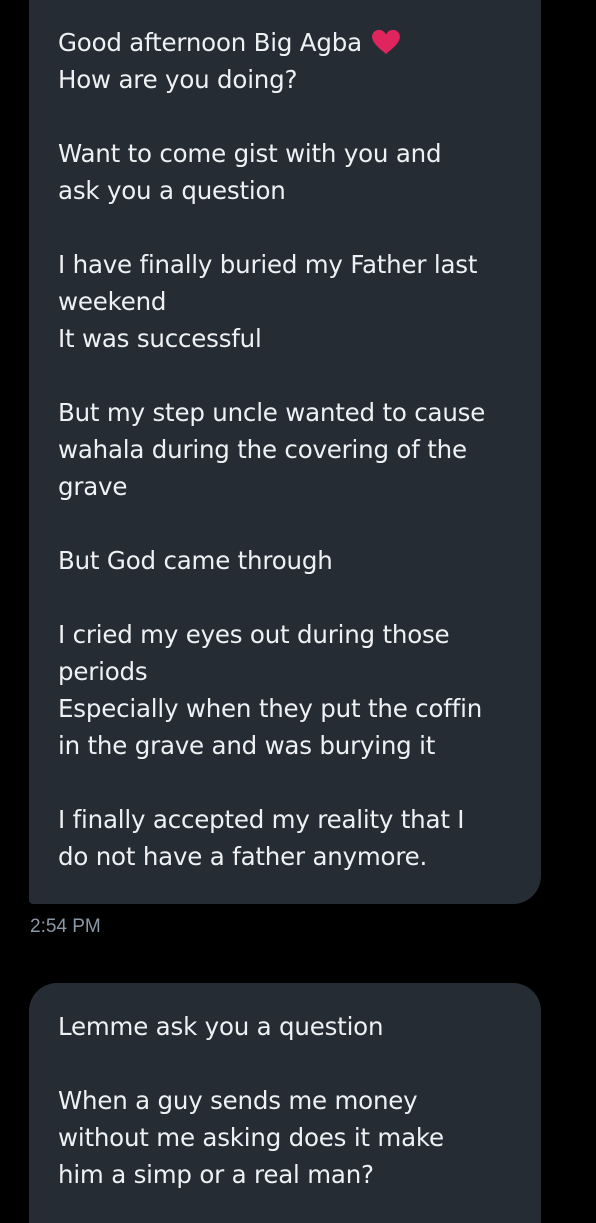 The height and width of the screenshot is (1223, 596). What do you see at coordinates (247, 745) in the screenshot?
I see `message-line: in the grave and was burying it` at bounding box center [247, 745].